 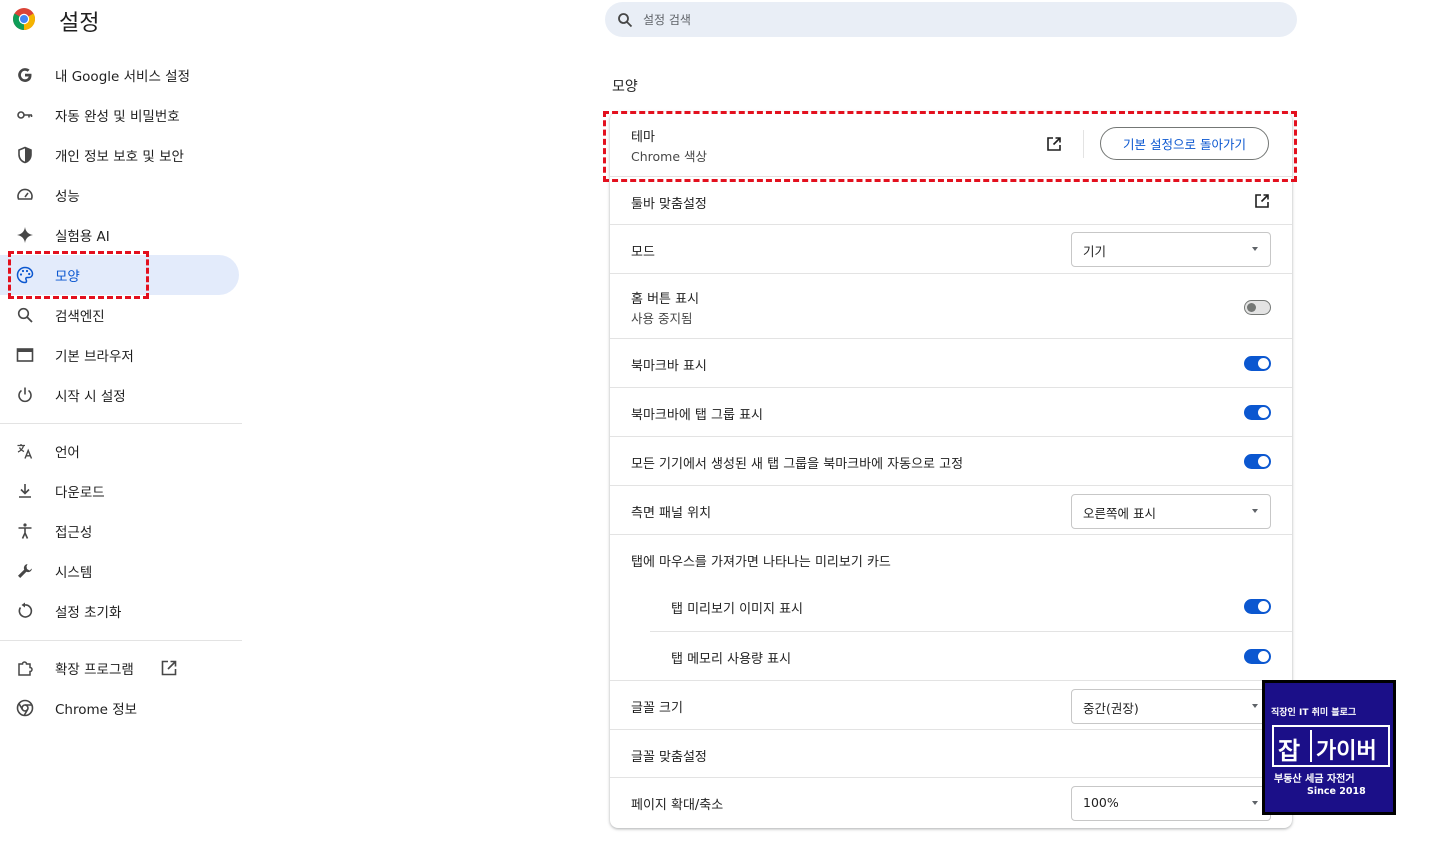 What do you see at coordinates (951, 363) in the screenshot?
I see `bookmarks-bar-row: 북마크바 표시` at bounding box center [951, 363].